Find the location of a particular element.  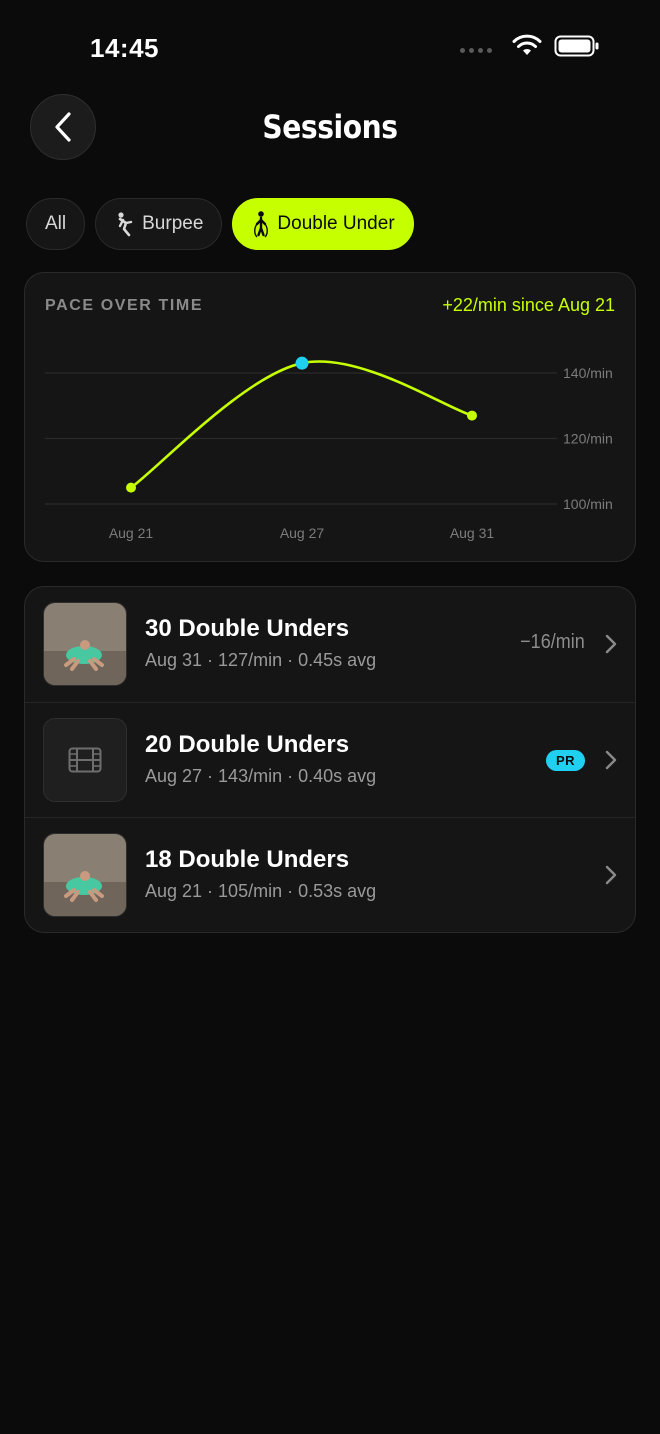

status-bar: 14:45 is located at coordinates (330, 48).